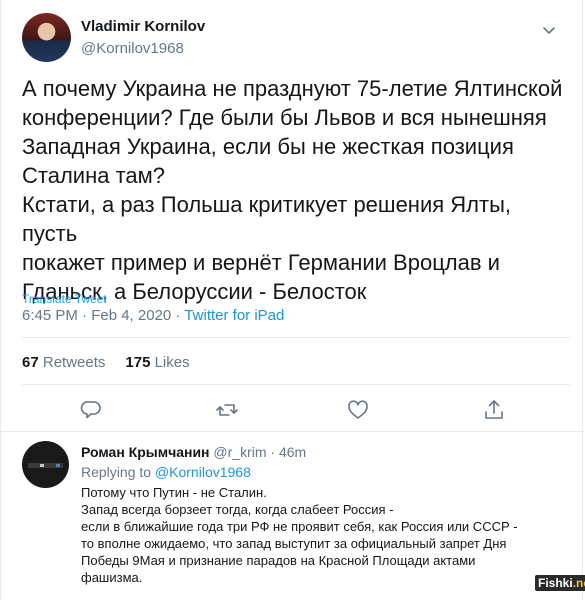  Describe the element at coordinates (93, 175) in the screenshot. I see `tweet-text-line: Сталина там?` at that location.